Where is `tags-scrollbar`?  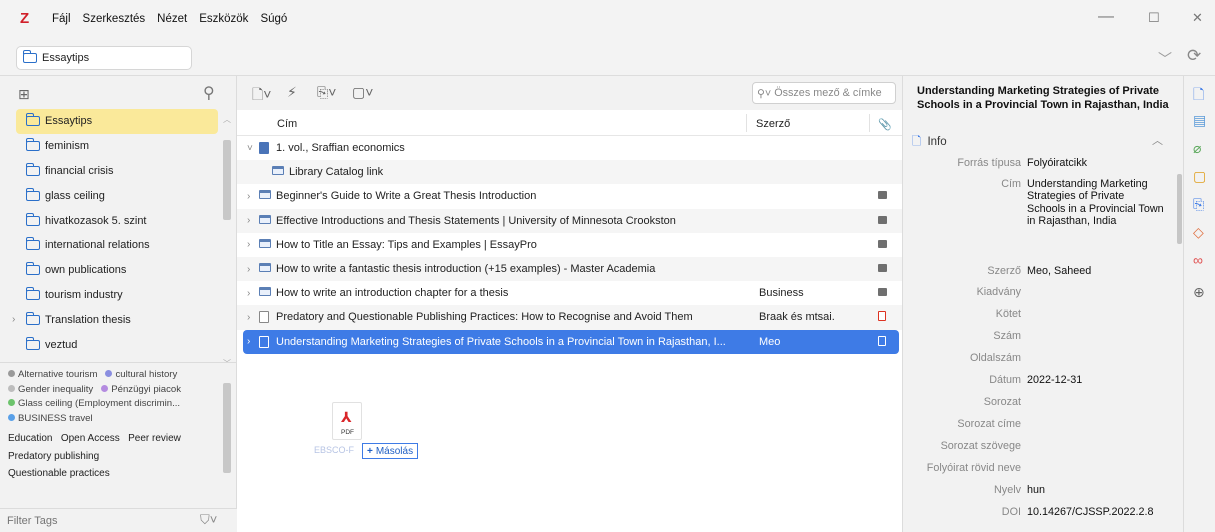
tags-scrollbar is located at coordinates (227, 427).